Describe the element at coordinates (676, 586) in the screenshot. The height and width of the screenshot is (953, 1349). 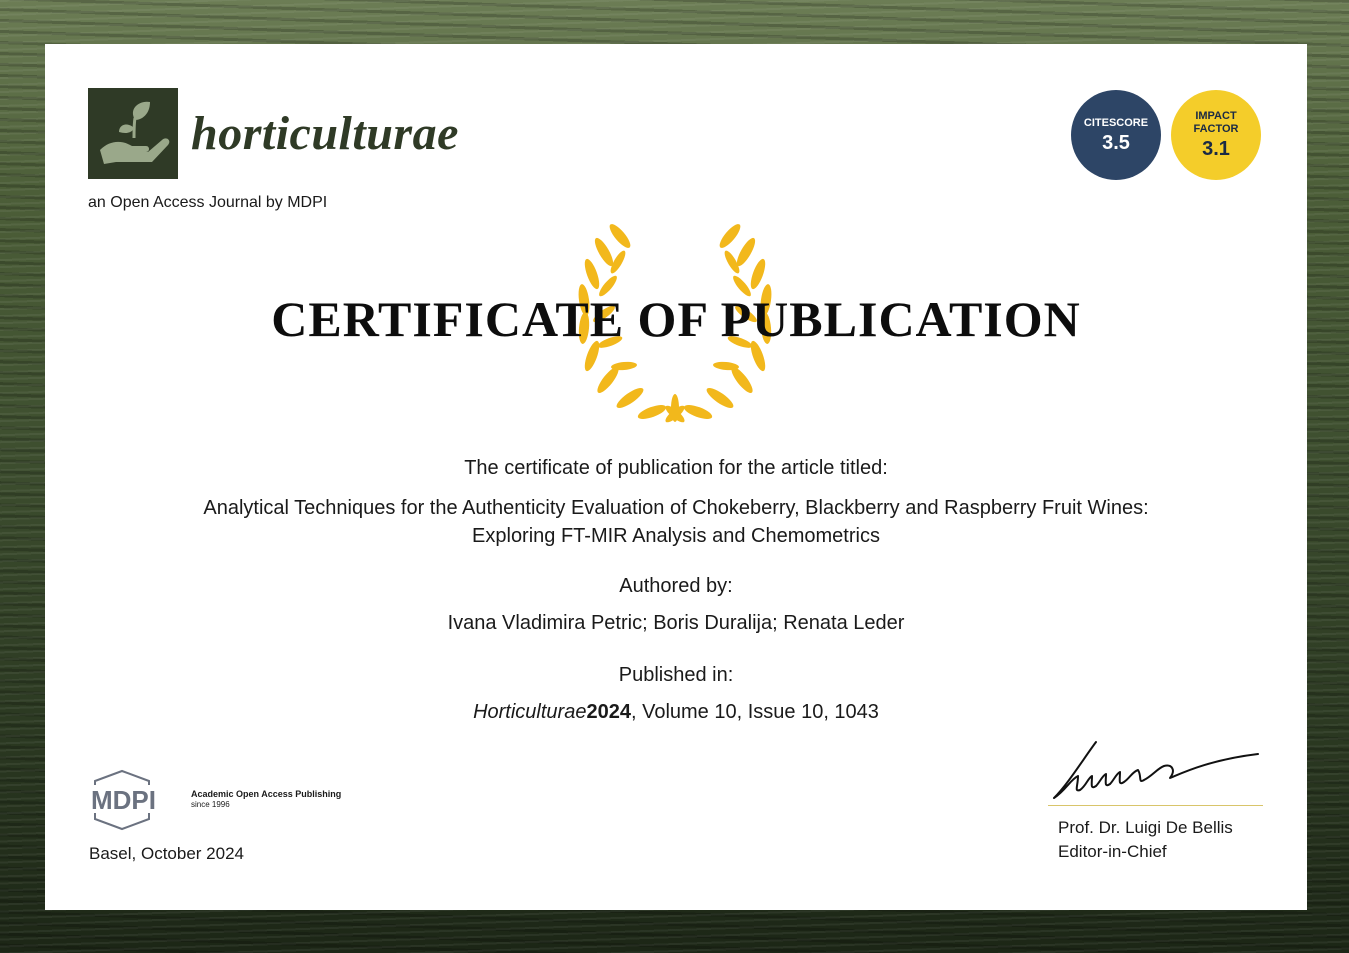
I see `authored-label: Authored by:` at that location.